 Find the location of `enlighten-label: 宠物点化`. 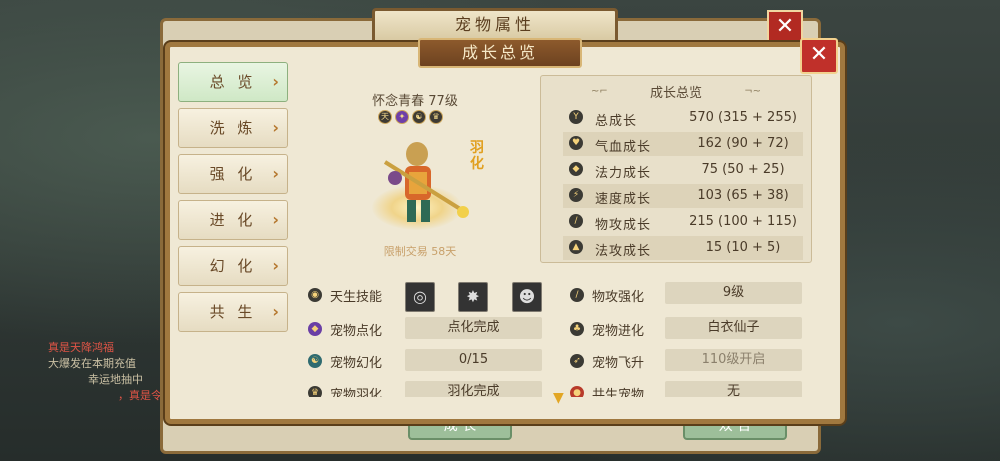

enlighten-label: 宠物点化 is located at coordinates (356, 331).